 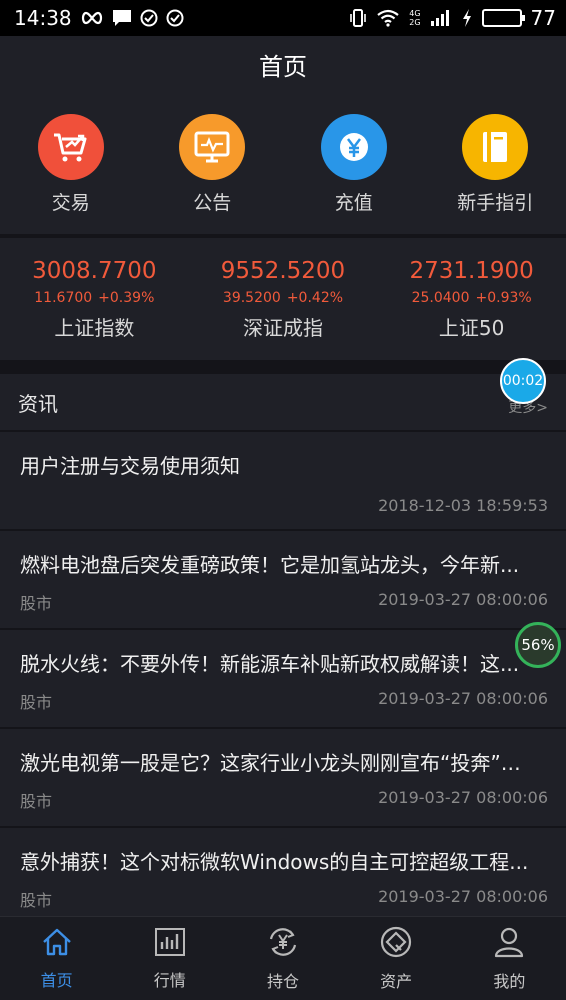 What do you see at coordinates (388, 18) in the screenshot?
I see `wifi-icon` at bounding box center [388, 18].